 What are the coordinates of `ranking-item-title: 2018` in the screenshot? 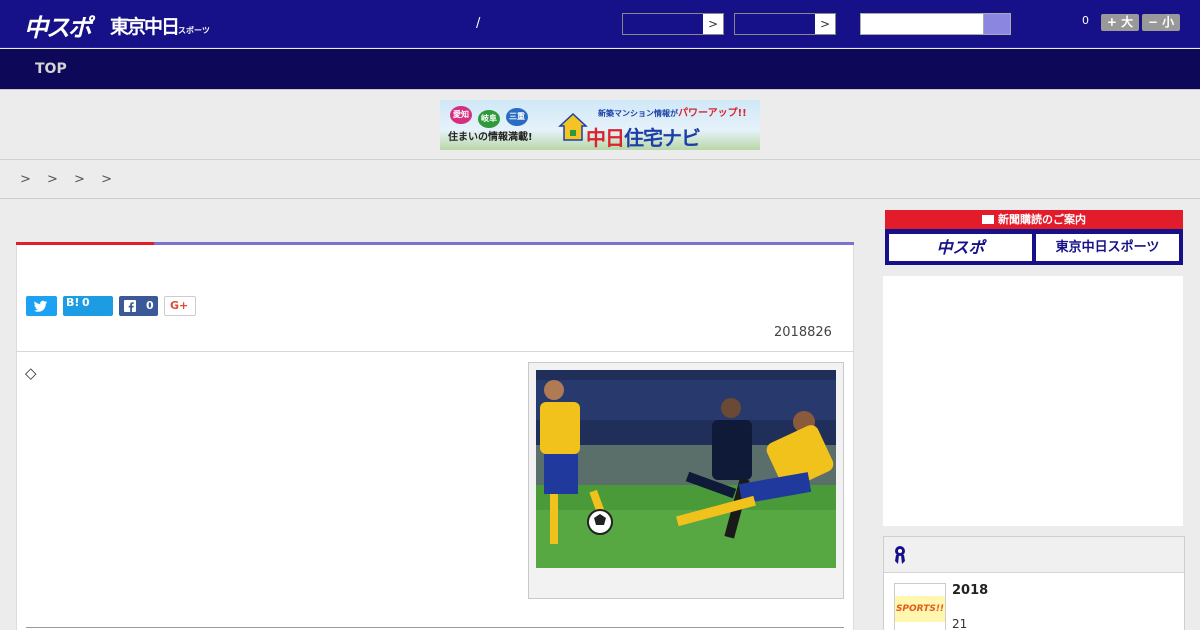 It's located at (970, 590).